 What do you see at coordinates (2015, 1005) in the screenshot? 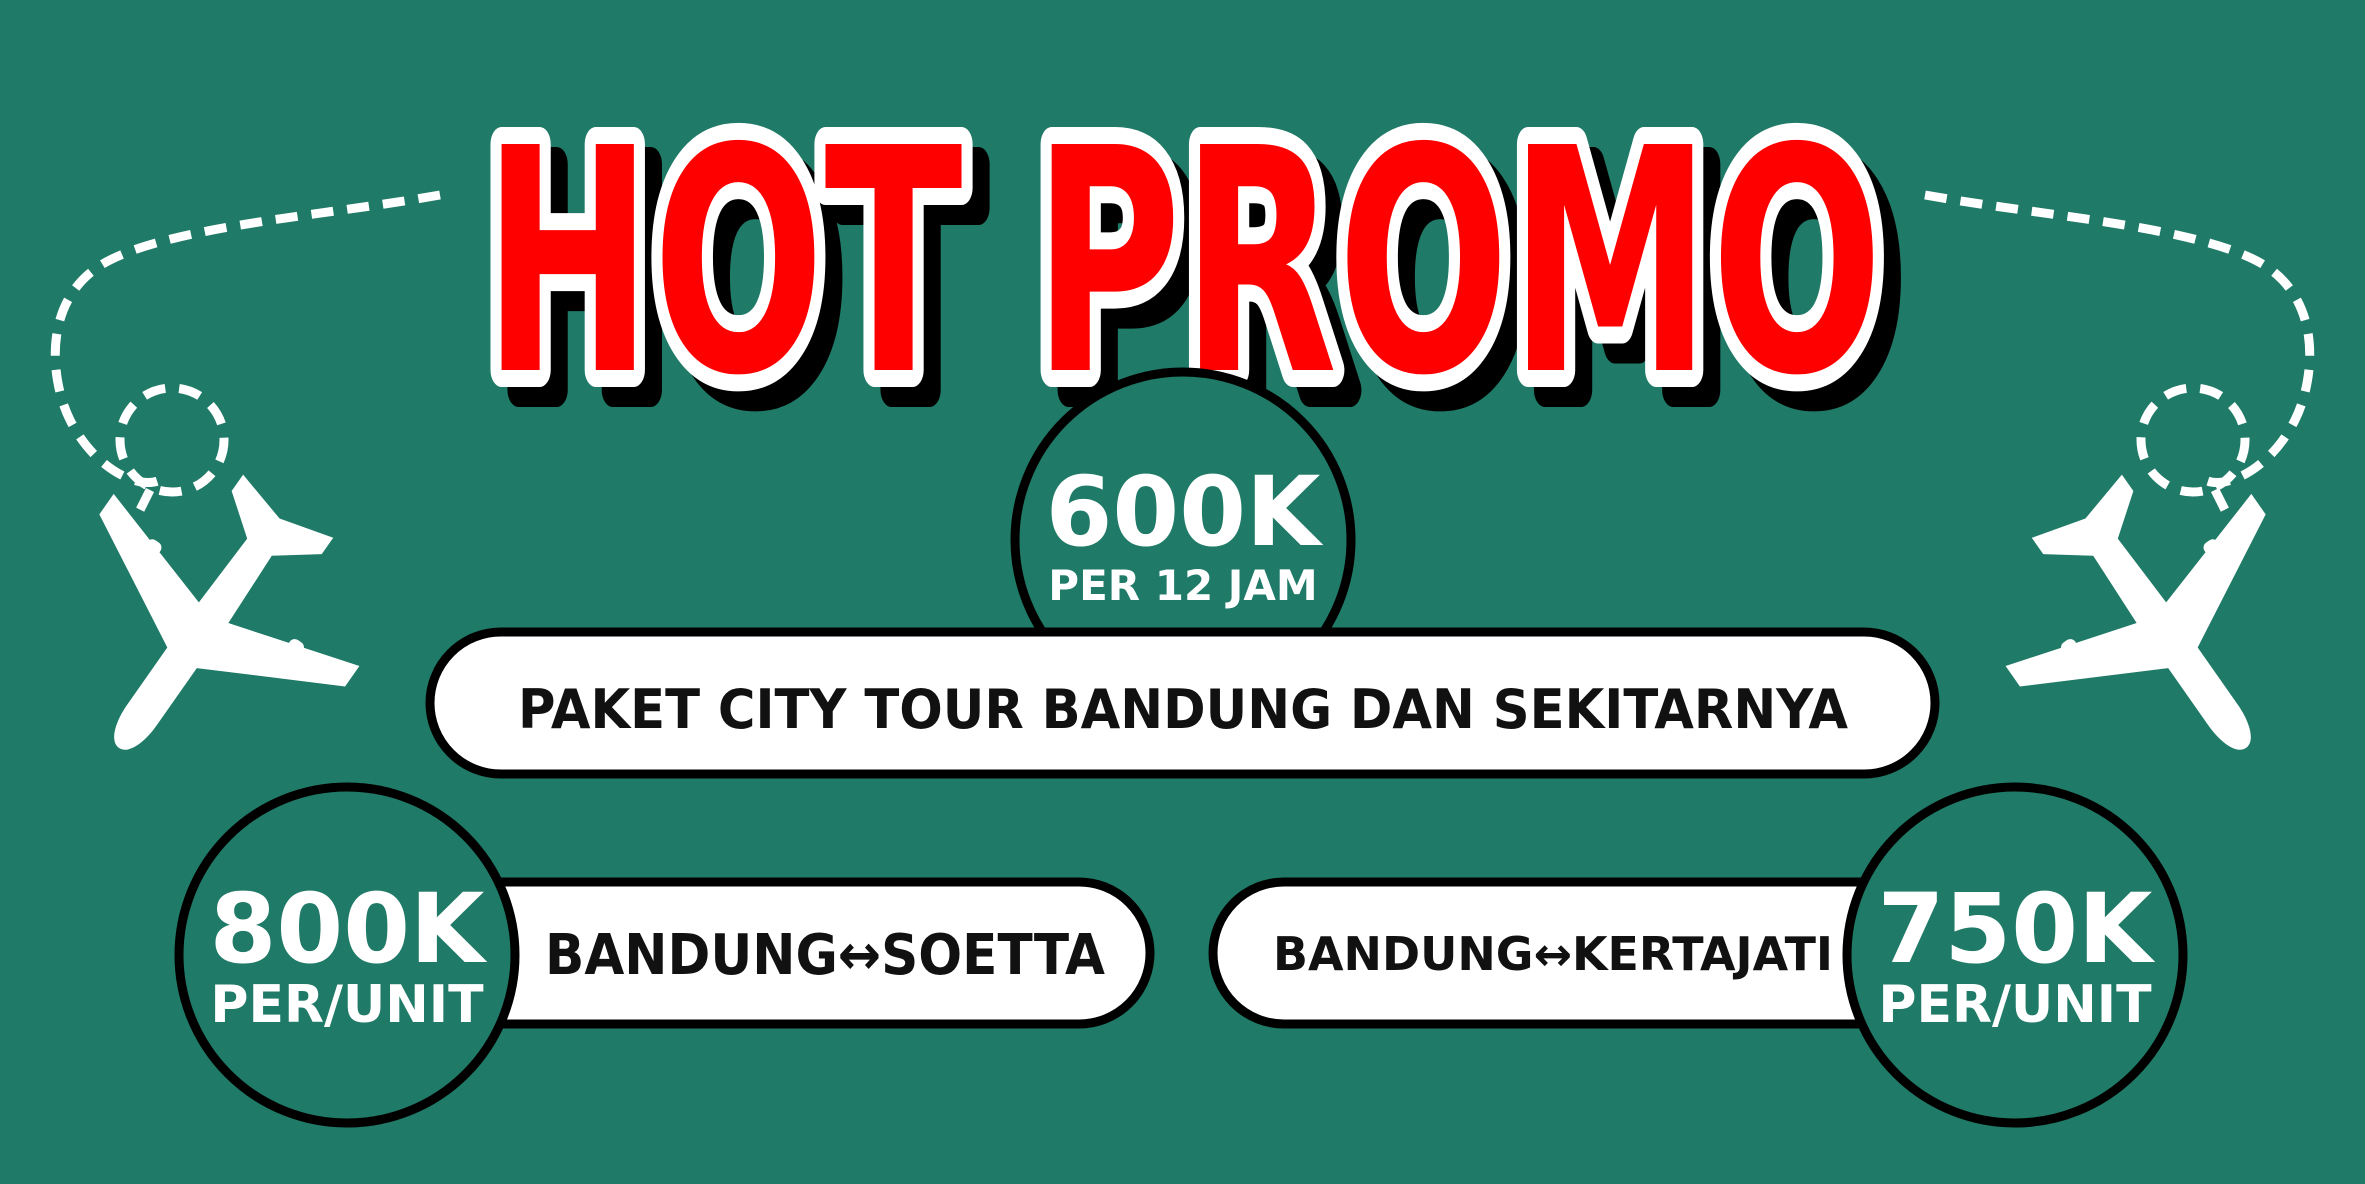
I see `route-right-unit: PER/UNIT` at bounding box center [2015, 1005].